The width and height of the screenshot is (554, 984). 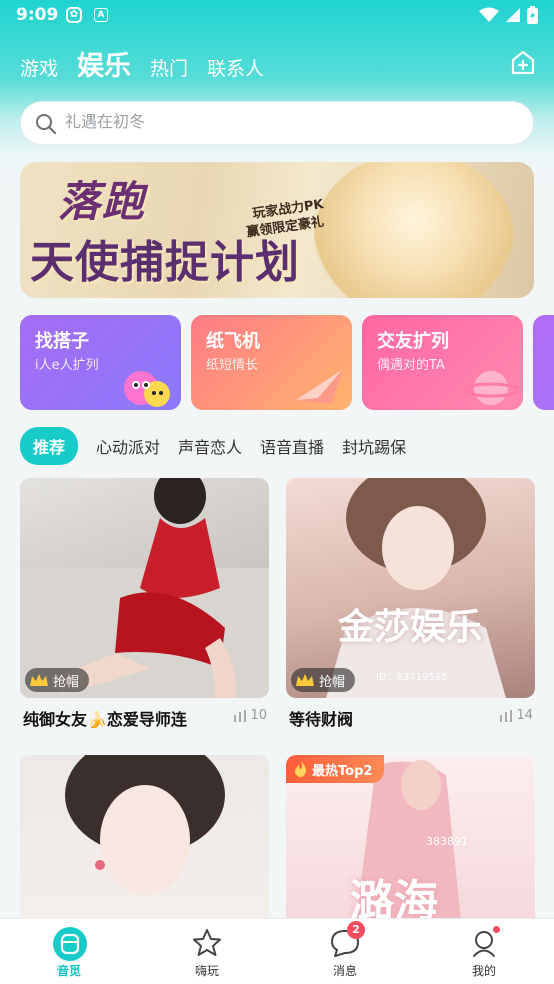 What do you see at coordinates (524, 715) in the screenshot?
I see `count-value: 14` at bounding box center [524, 715].